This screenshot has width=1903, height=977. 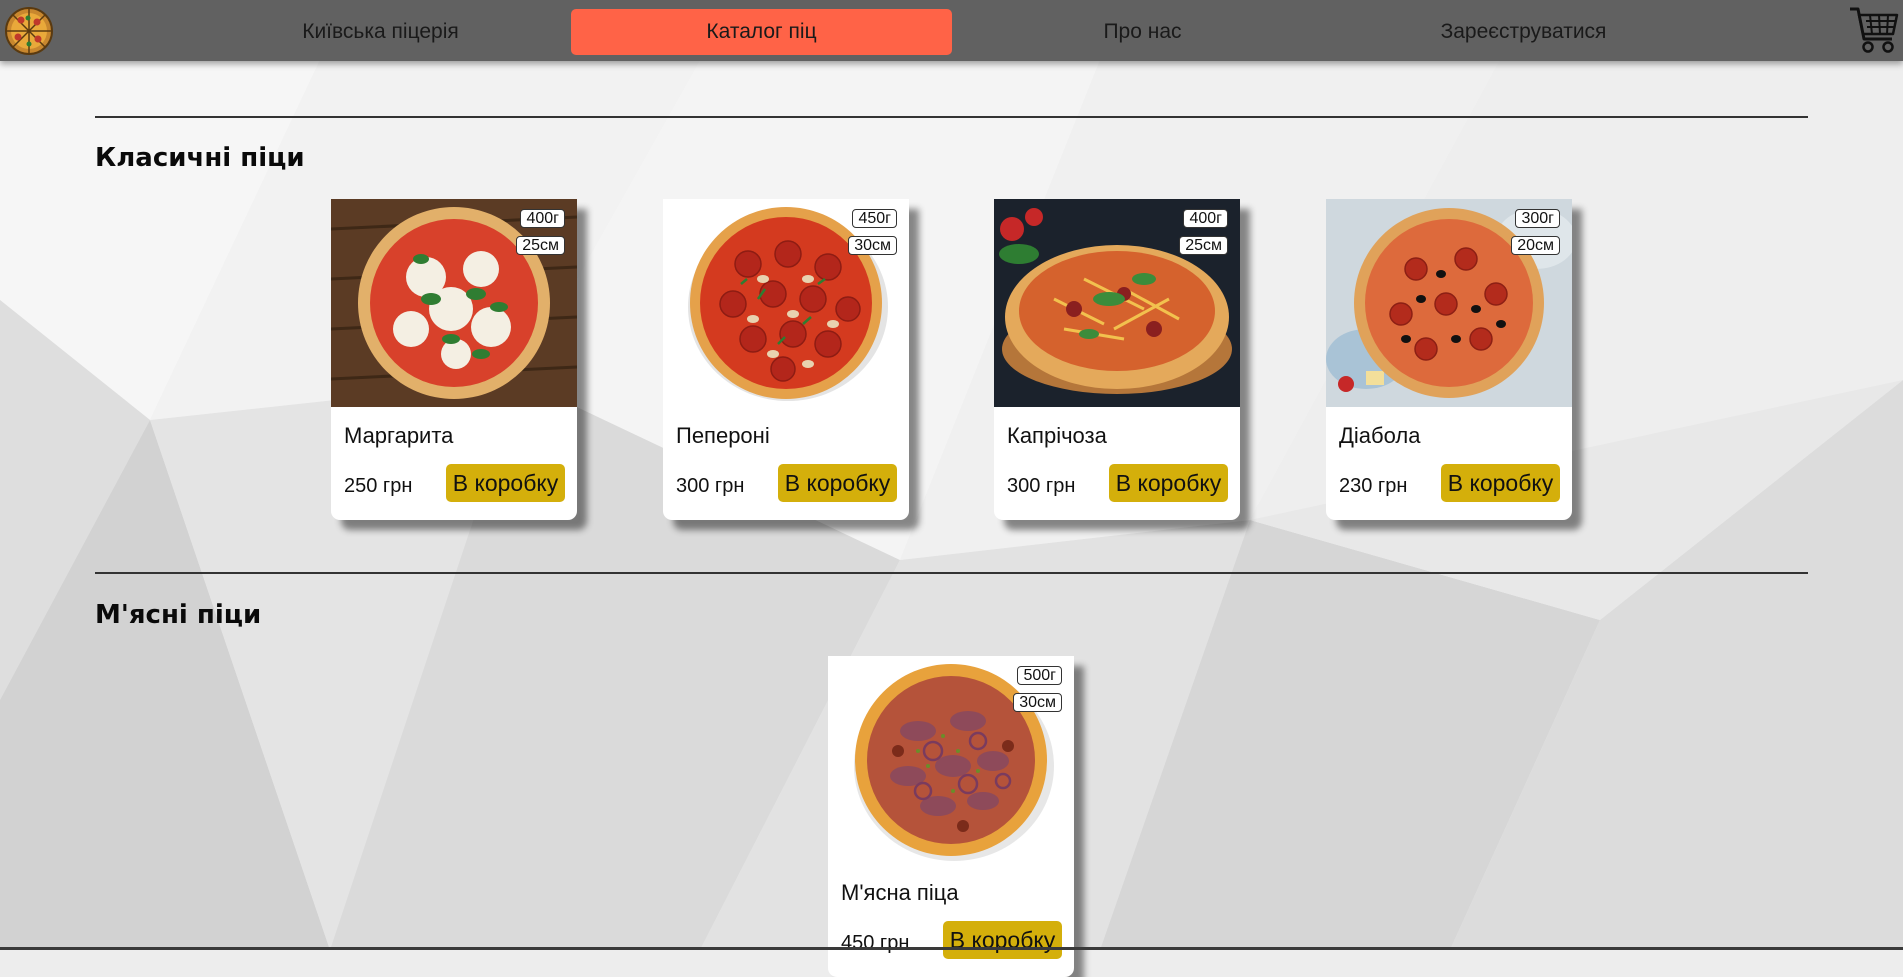 I want to click on pizza-card: 400г 25см Маргарита 250 грн В коробку, so click(x=454, y=359).